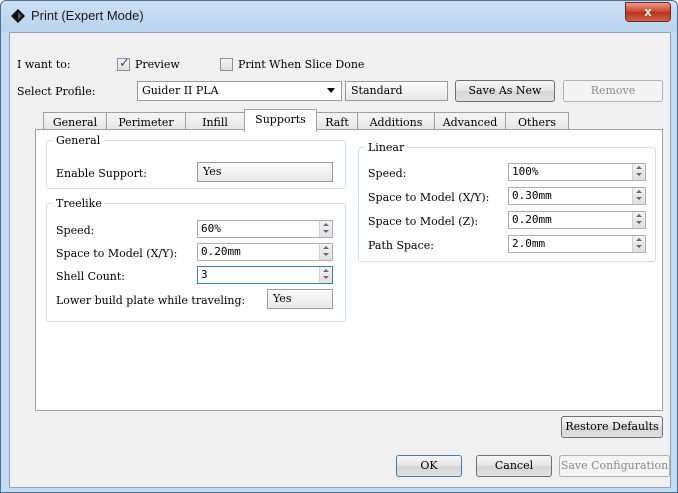 The image size is (678, 493). What do you see at coordinates (75, 230) in the screenshot?
I see `treelike-speed-label: Speed:` at bounding box center [75, 230].